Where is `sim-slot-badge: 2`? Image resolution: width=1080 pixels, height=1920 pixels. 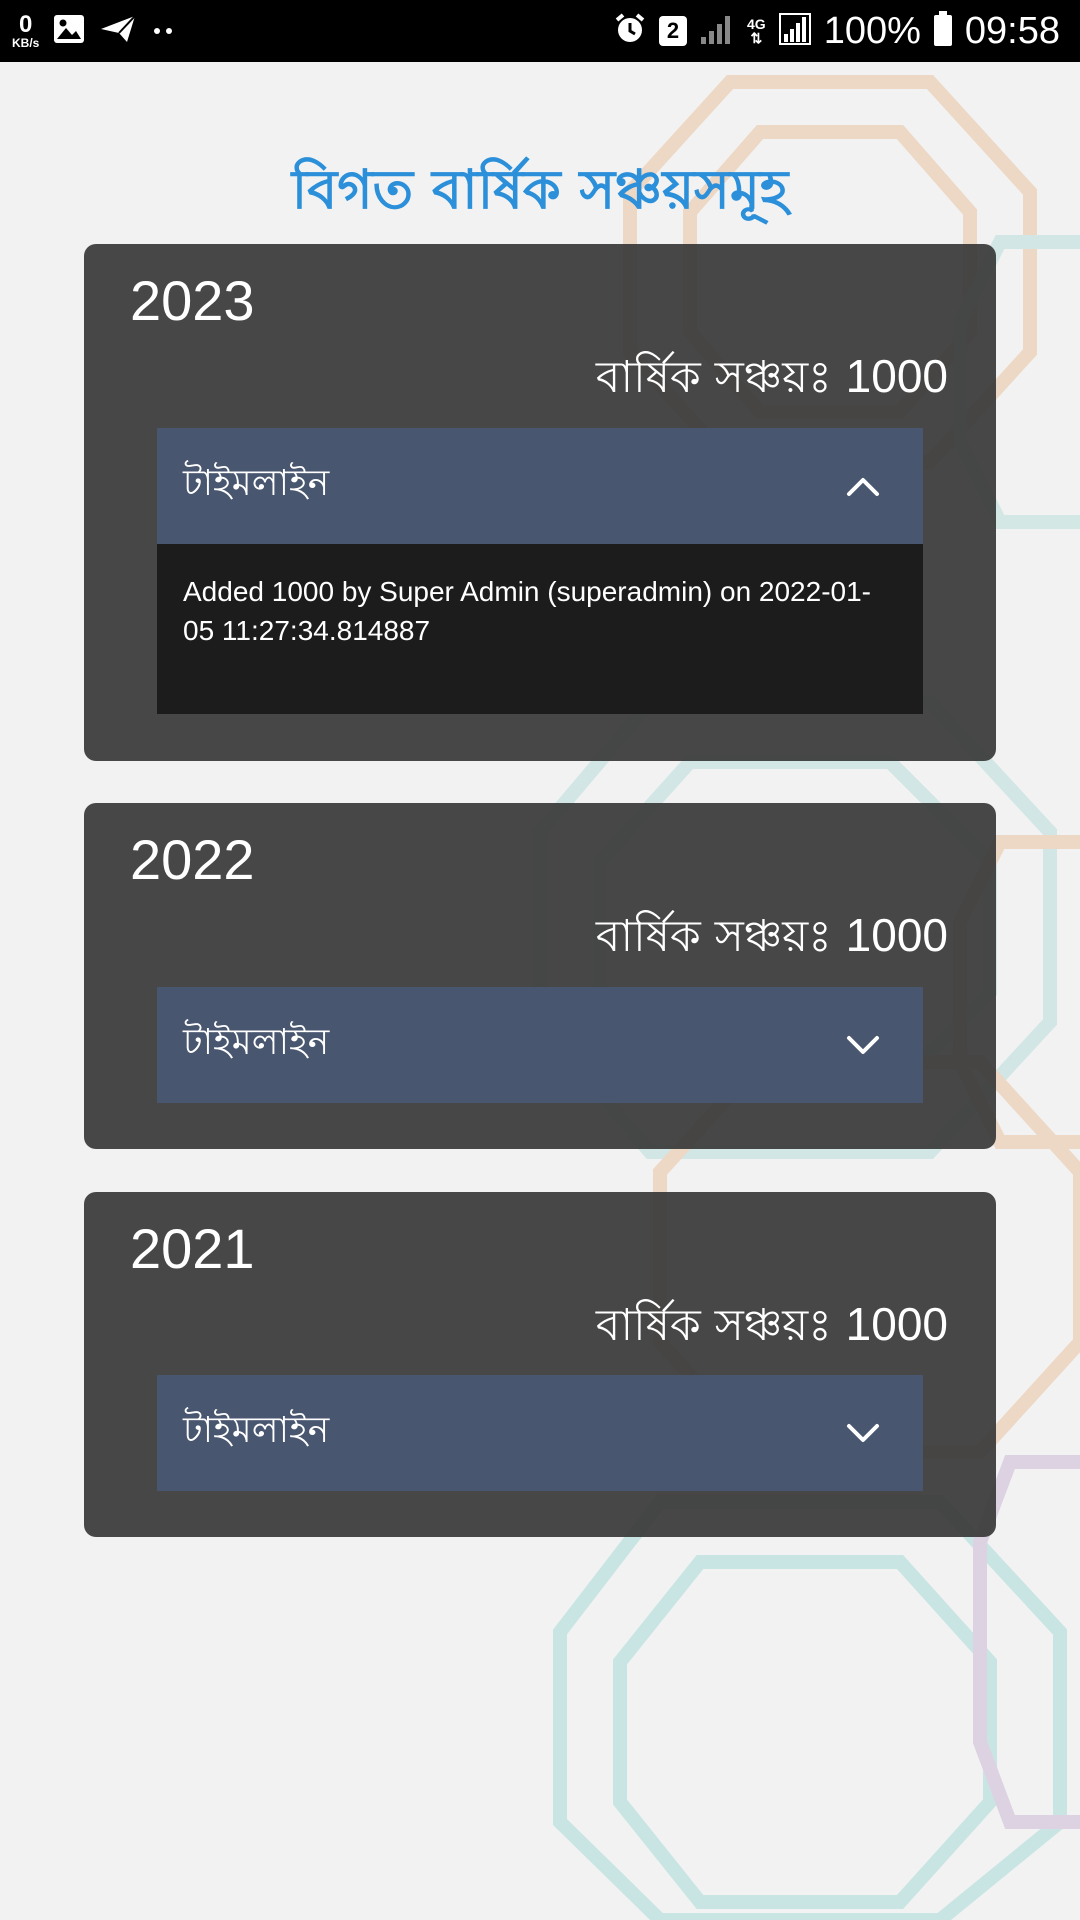 sim-slot-badge: 2 is located at coordinates (673, 31).